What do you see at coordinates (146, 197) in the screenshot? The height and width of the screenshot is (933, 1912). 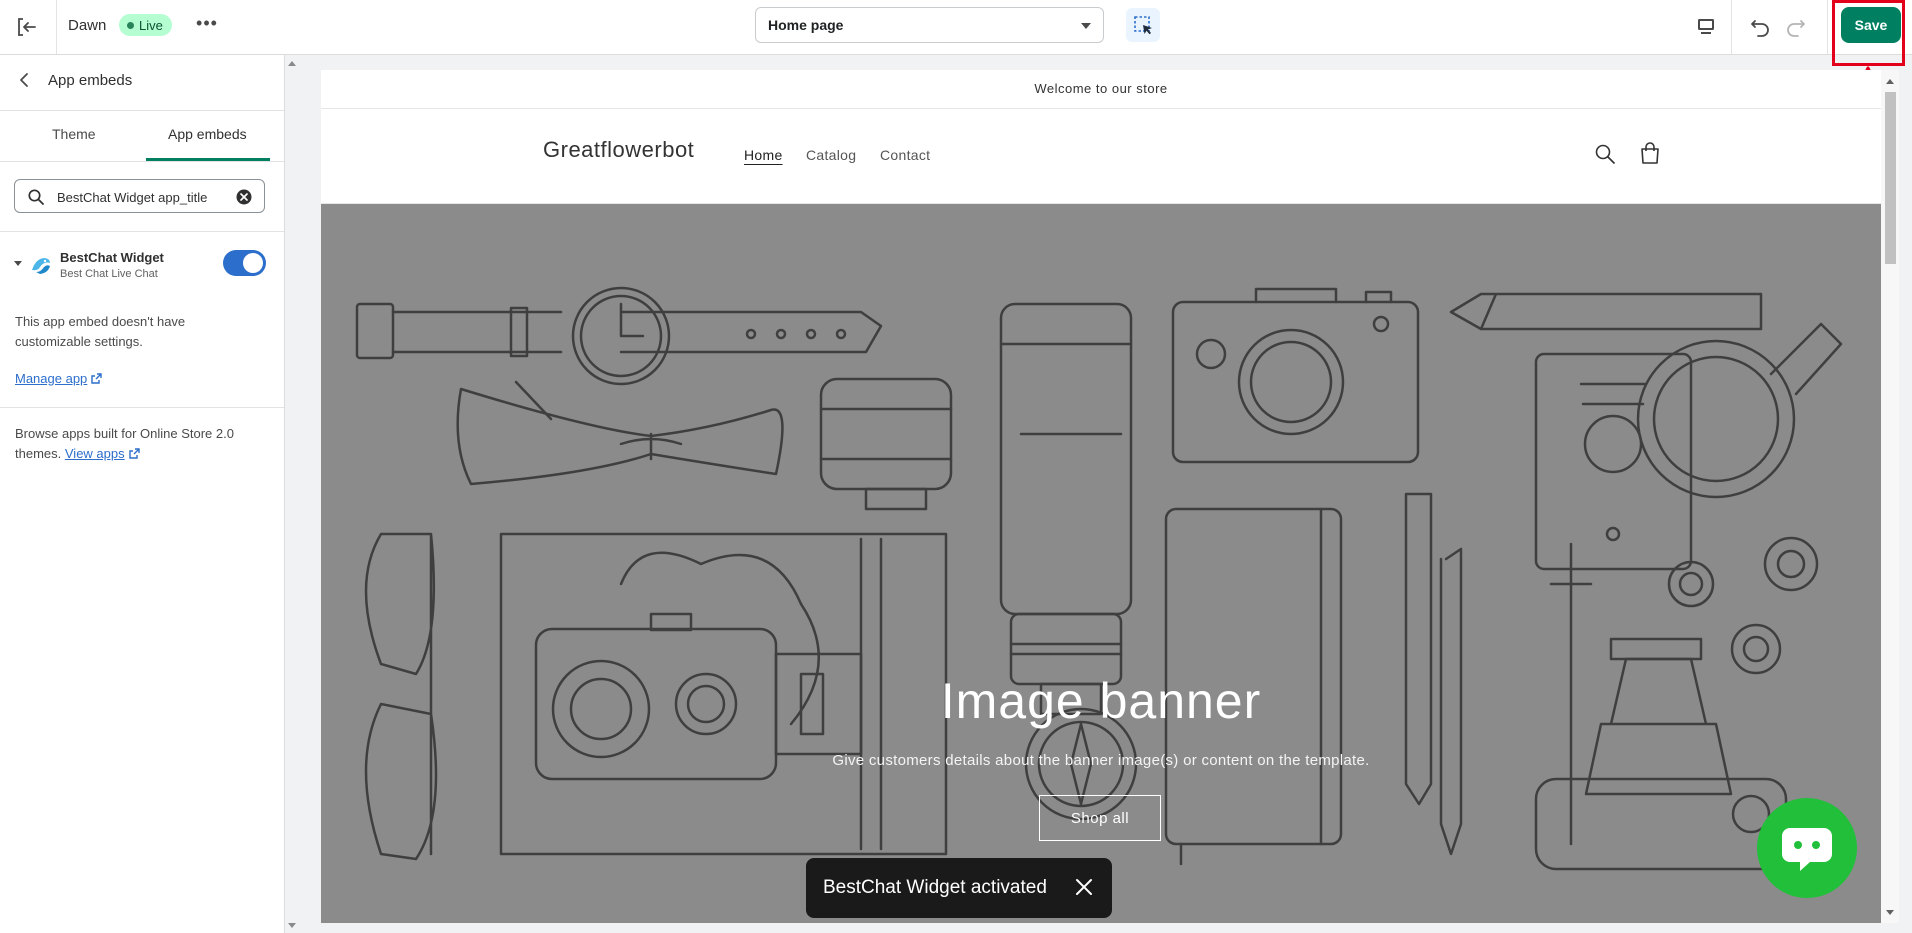 I see `search-input` at bounding box center [146, 197].